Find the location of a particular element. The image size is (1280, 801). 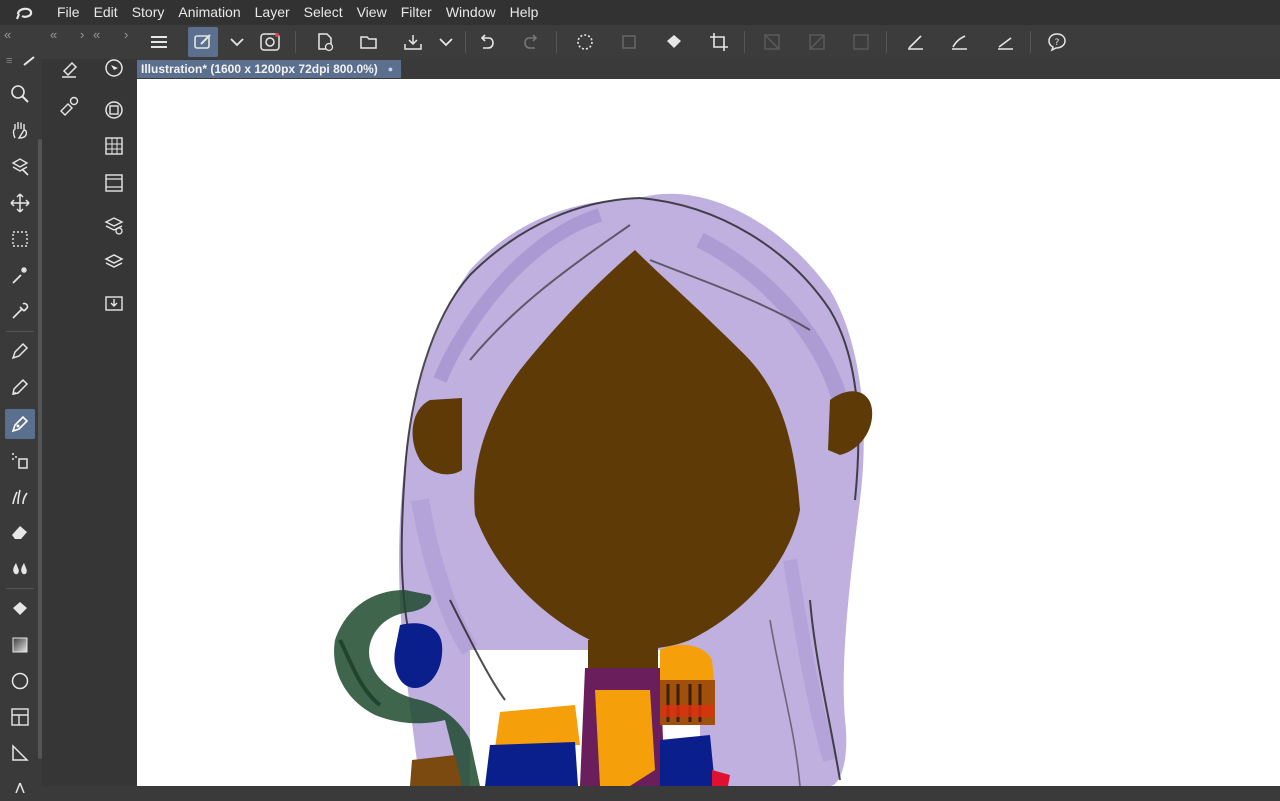

brush-curve-icon is located at coordinates (959, 42).